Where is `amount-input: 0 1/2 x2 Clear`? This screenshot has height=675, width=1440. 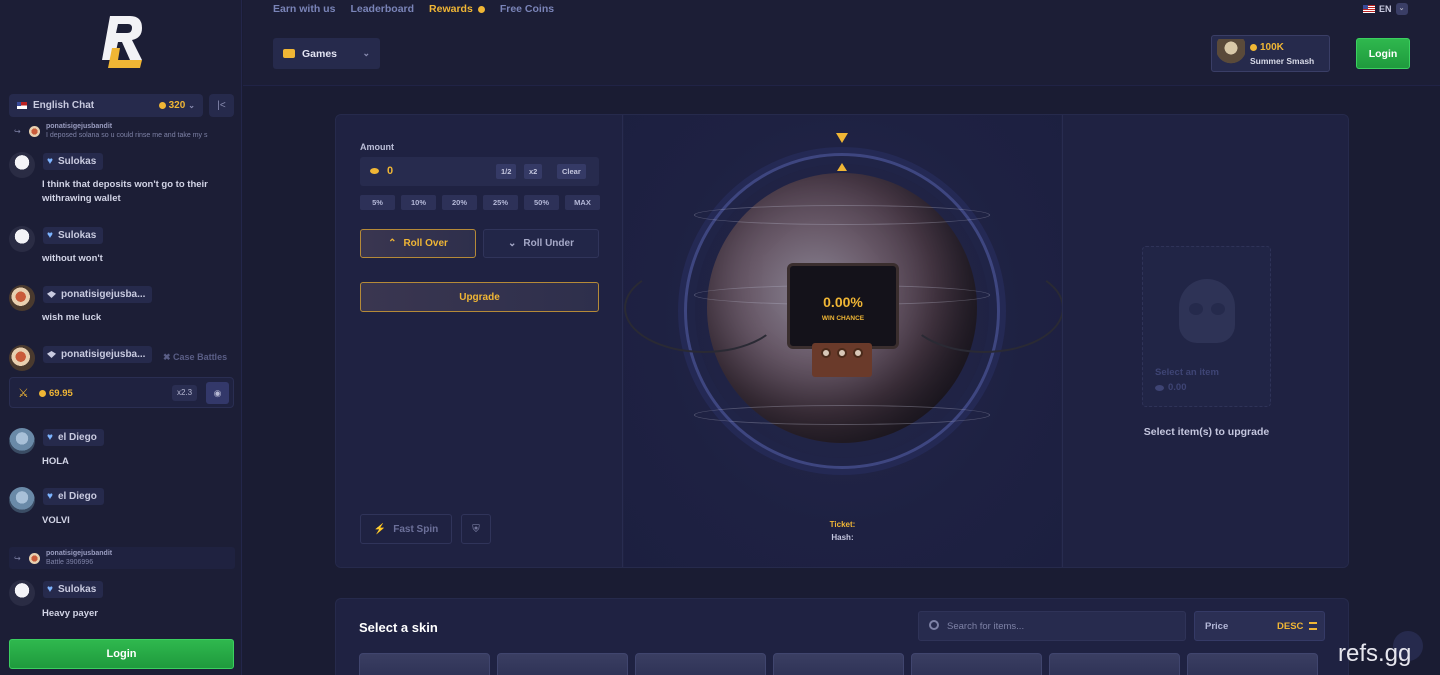
amount-input: 0 1/2 x2 Clear is located at coordinates (479, 171).